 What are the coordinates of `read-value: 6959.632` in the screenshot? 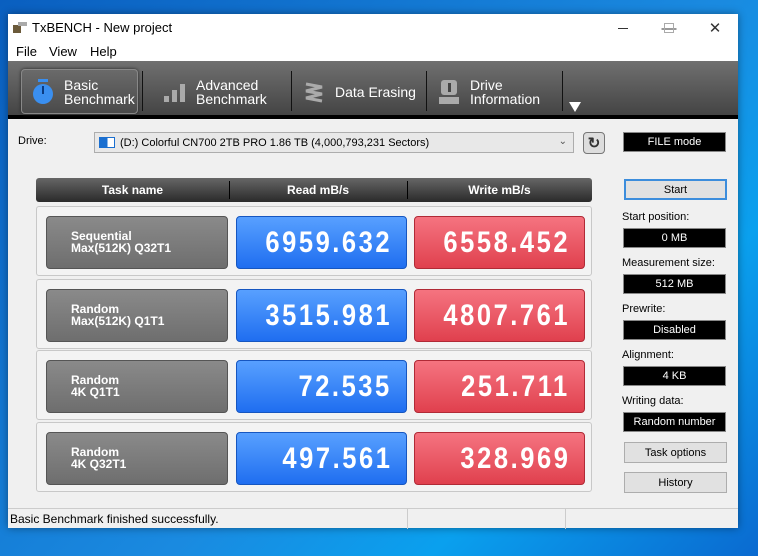 It's located at (321, 242).